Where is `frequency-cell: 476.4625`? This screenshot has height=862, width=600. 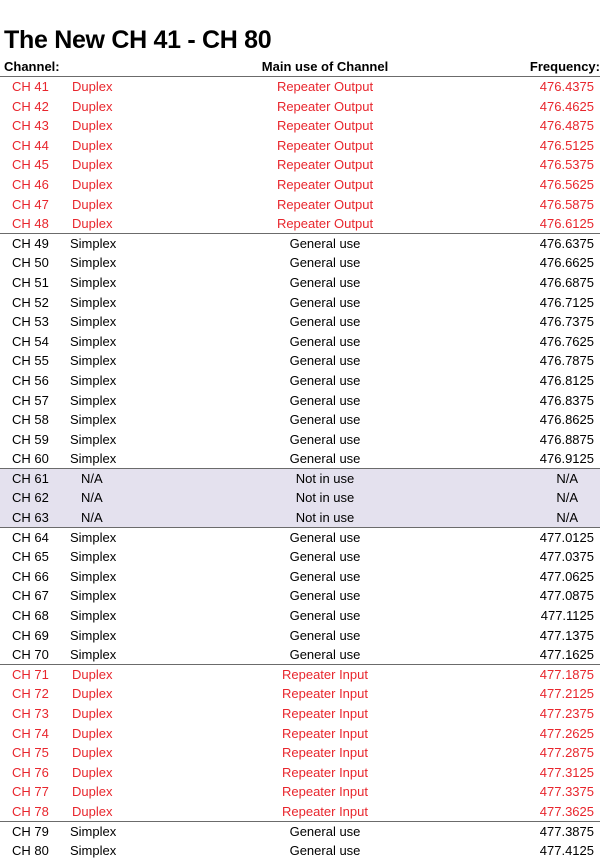
frequency-cell: 476.4625 is located at coordinates (566, 106).